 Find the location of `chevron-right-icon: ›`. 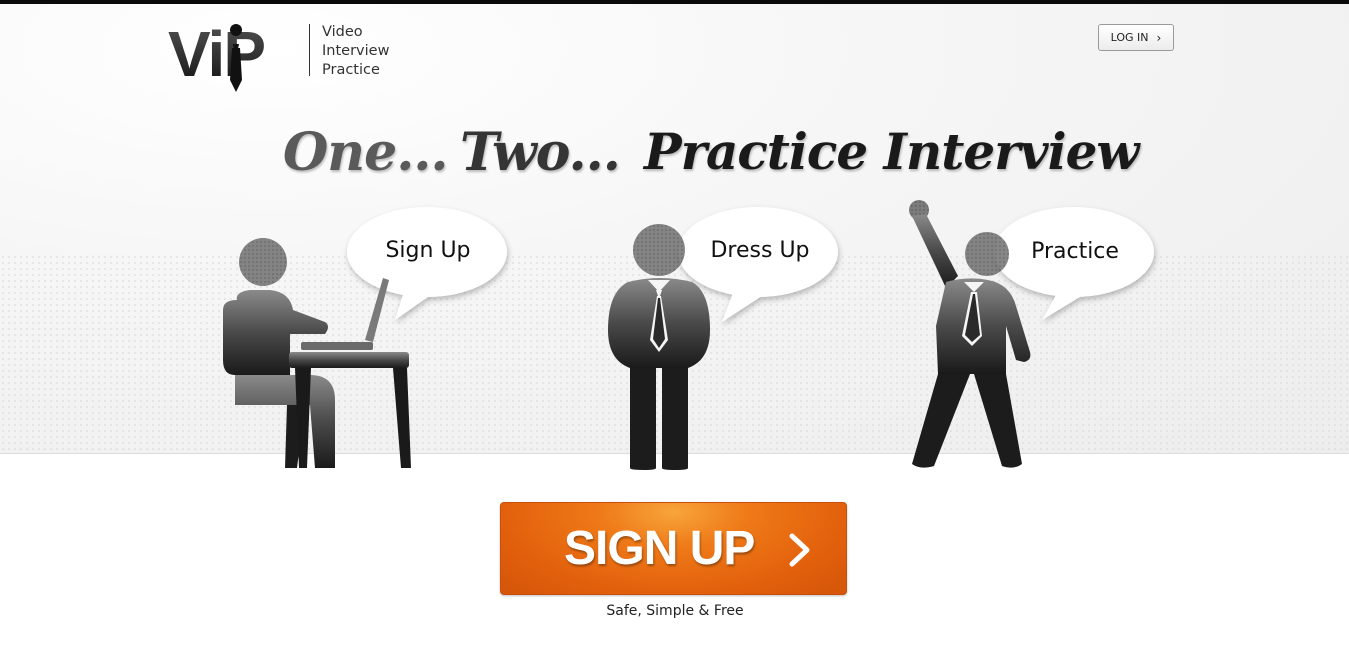

chevron-right-icon: › is located at coordinates (1159, 37).